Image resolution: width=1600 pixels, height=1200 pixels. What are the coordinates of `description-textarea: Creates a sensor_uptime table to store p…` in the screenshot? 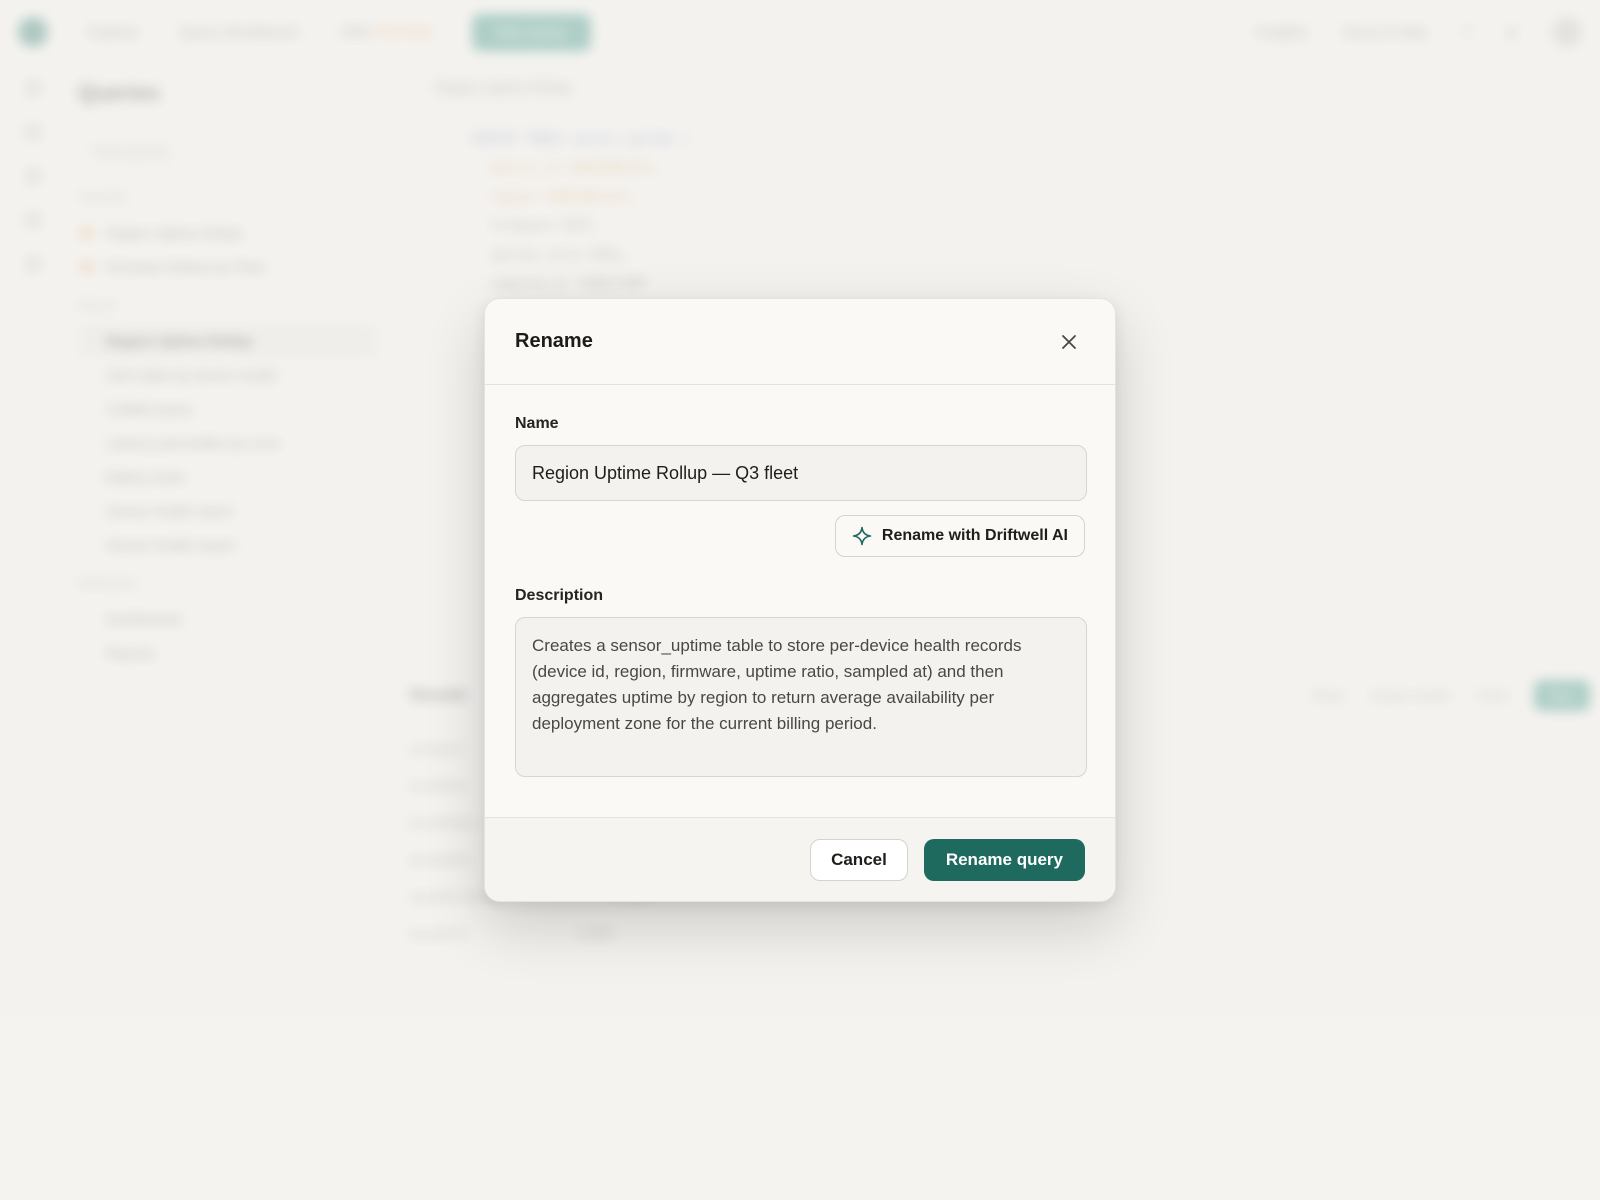 It's located at (801, 697).